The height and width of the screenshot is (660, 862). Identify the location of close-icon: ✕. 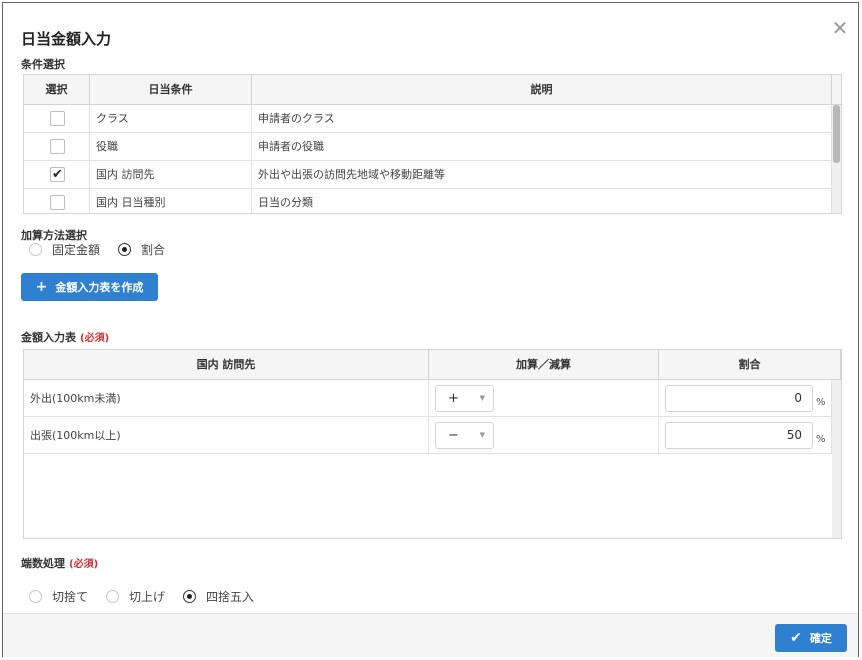
(840, 28).